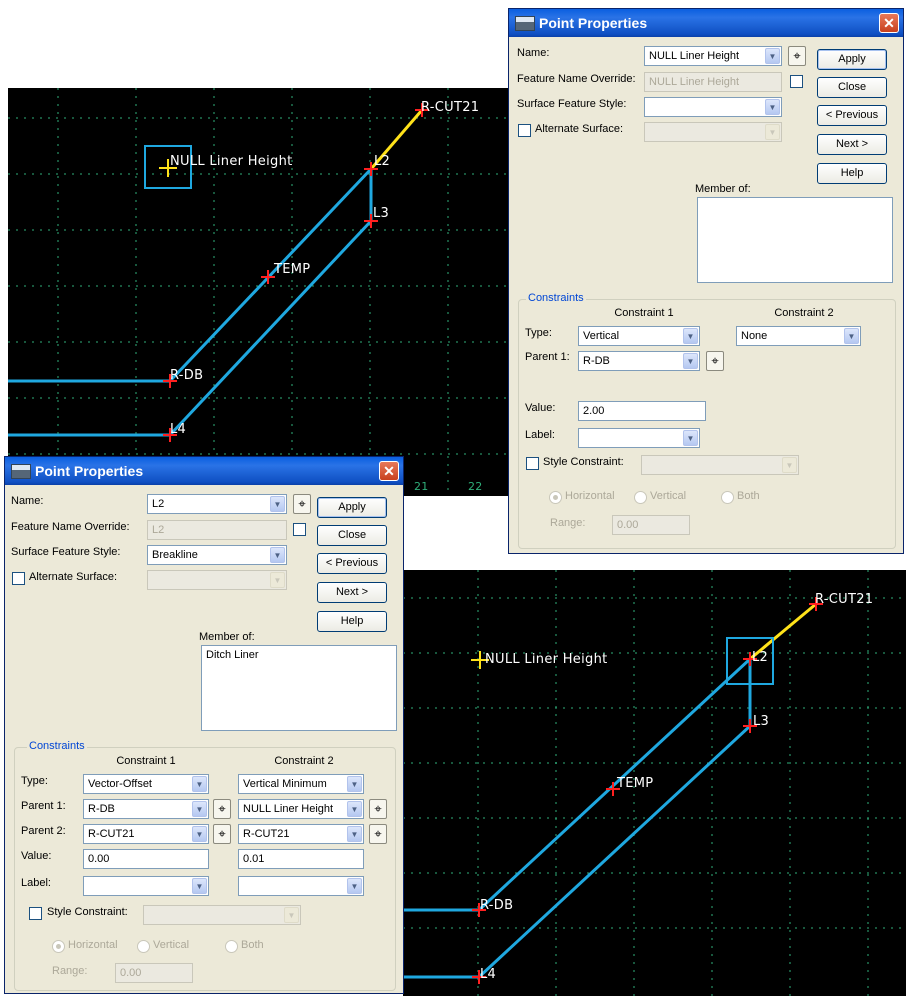 This screenshot has height=996, width=906. I want to click on axis-tick-label: 21, so click(421, 486).